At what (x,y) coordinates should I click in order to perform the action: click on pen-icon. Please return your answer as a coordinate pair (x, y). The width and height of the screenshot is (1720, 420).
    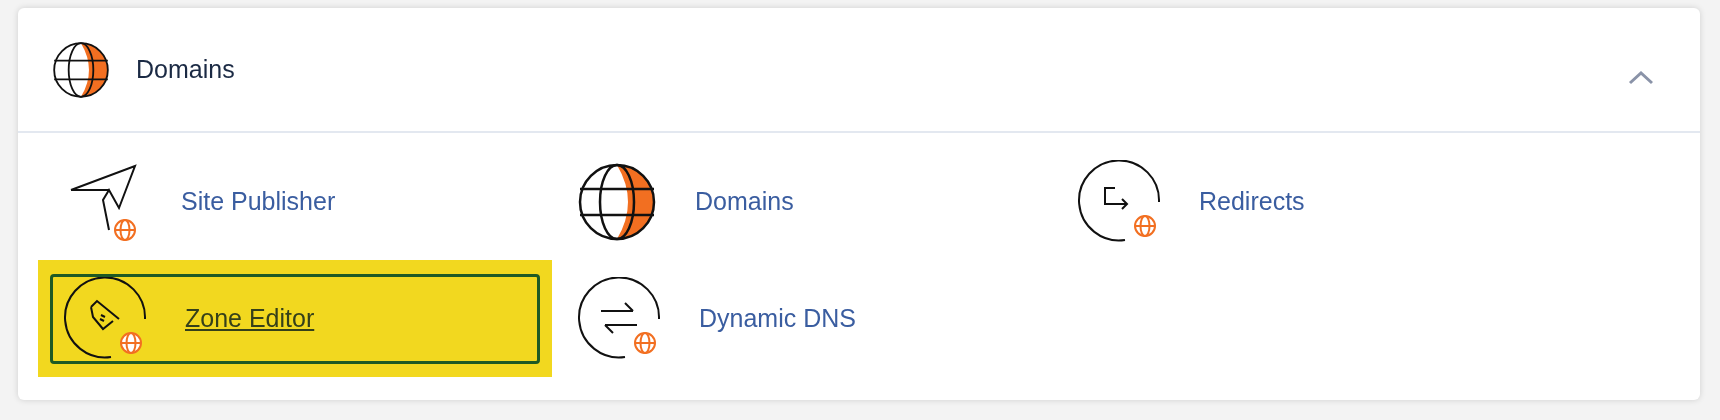
    Looking at the image, I should click on (105, 318).